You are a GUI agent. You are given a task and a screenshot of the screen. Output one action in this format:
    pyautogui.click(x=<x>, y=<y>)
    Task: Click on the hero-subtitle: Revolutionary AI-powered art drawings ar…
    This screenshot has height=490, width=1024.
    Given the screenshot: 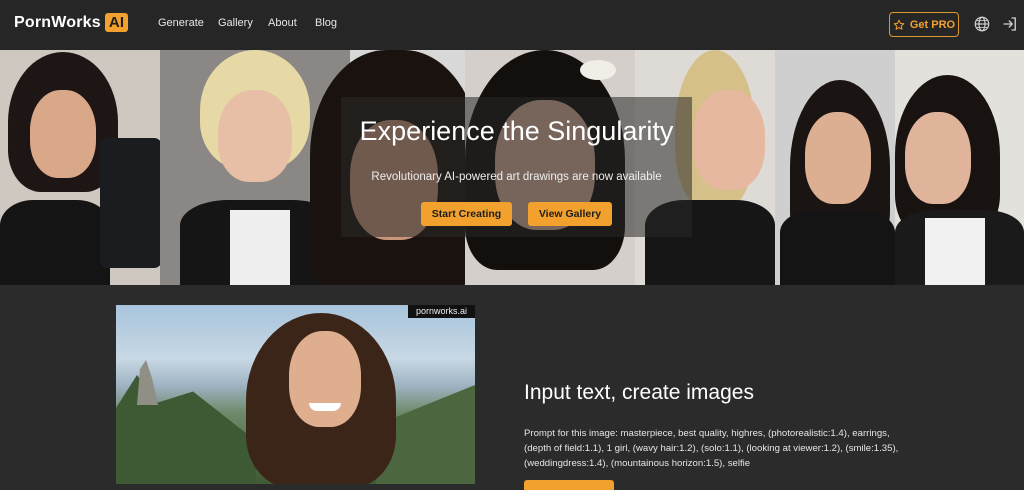 What is the action you would take?
    pyautogui.click(x=516, y=177)
    